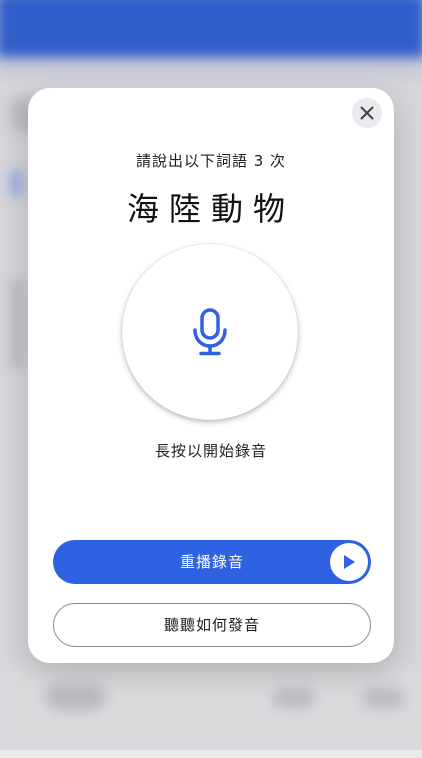 The width and height of the screenshot is (422, 758). I want to click on listen-pronunciation-button: 聽聽如何發音, so click(212, 625).